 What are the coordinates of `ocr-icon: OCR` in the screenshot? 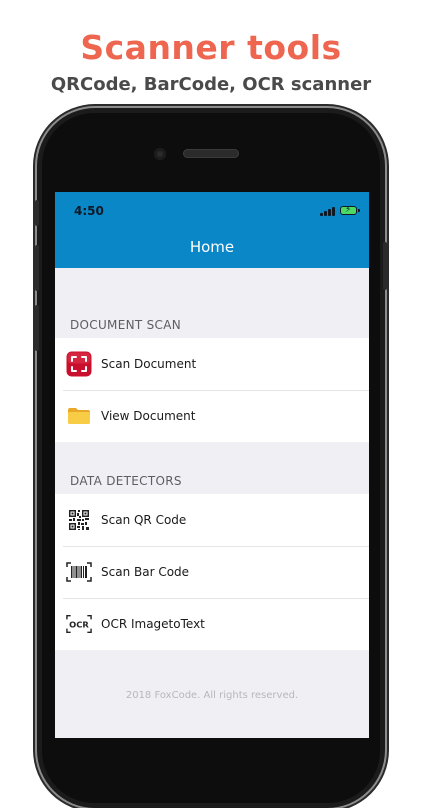 It's located at (79, 624).